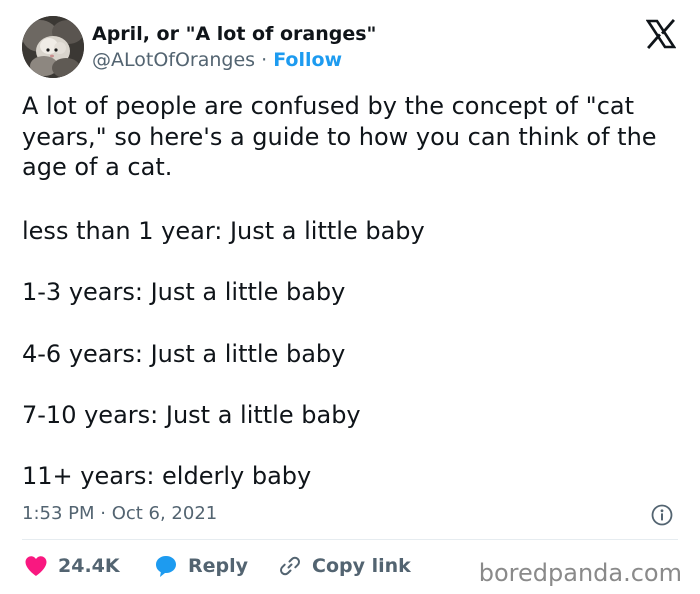  I want to click on display-name: April, or "A lot of oranges", so click(234, 34).